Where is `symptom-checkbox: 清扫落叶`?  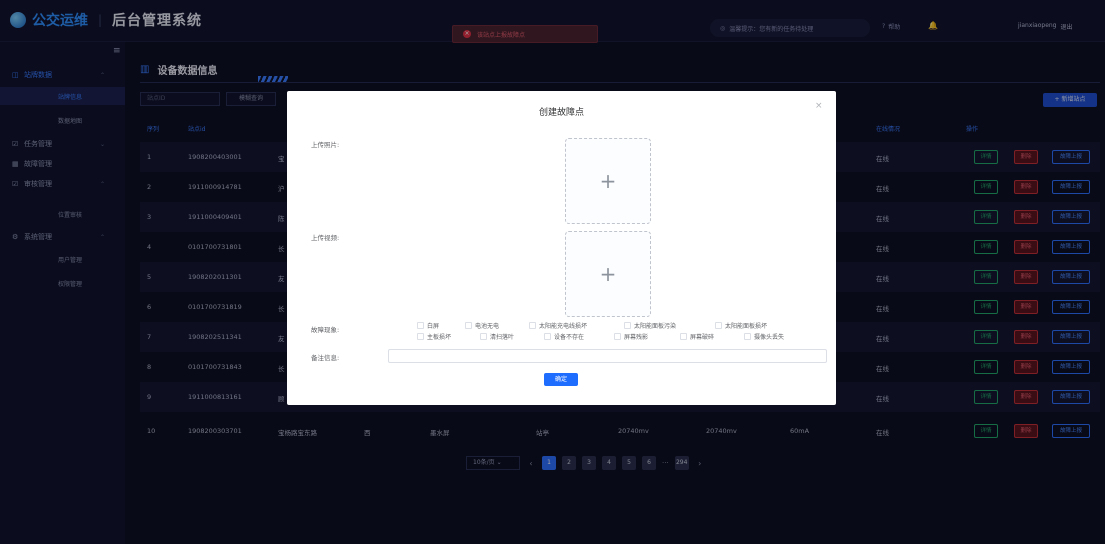 symptom-checkbox: 清扫落叶 is located at coordinates (497, 336).